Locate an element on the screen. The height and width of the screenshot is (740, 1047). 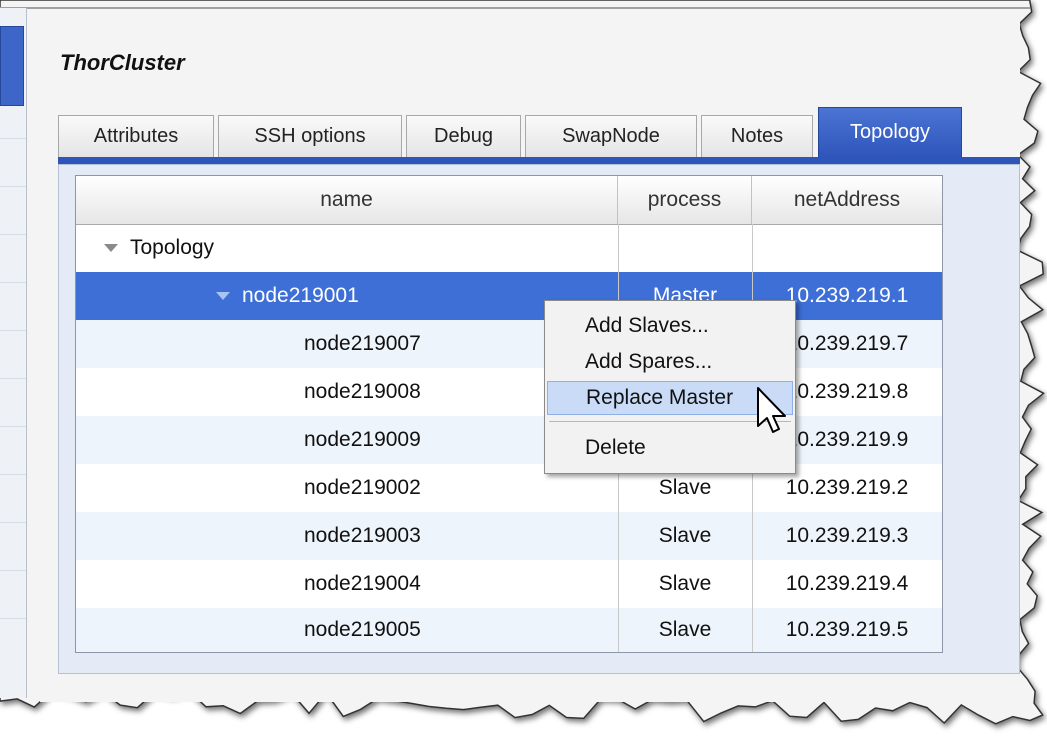
left-panel-selection is located at coordinates (12, 66).